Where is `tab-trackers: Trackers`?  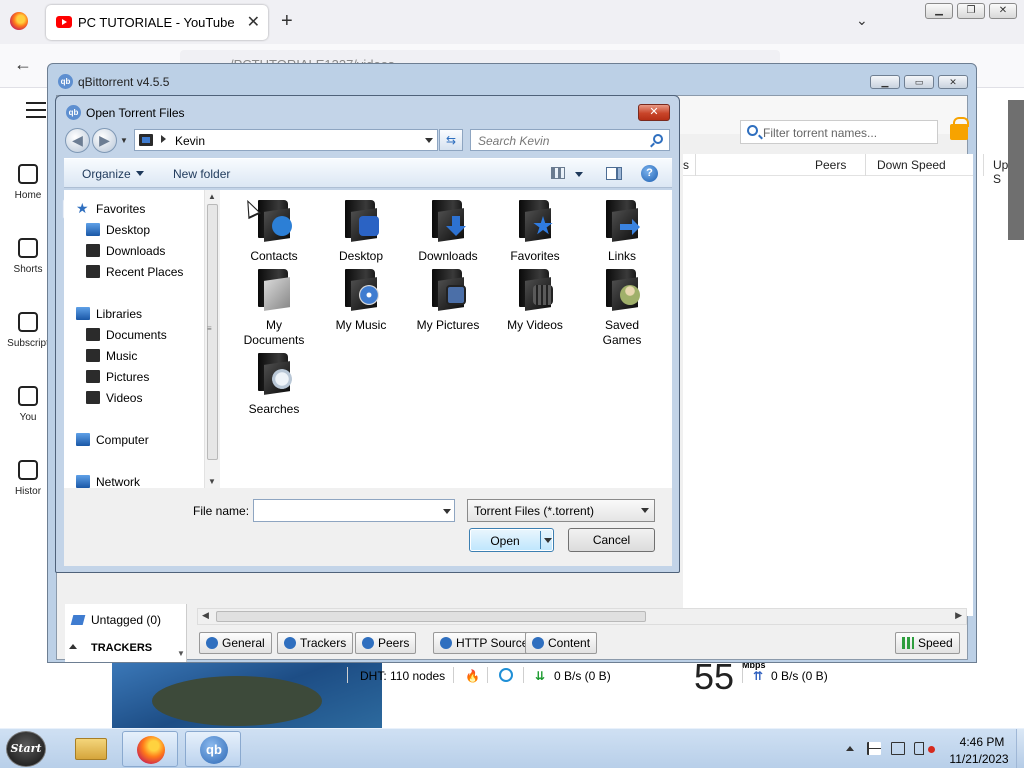 tab-trackers: Trackers is located at coordinates (315, 643).